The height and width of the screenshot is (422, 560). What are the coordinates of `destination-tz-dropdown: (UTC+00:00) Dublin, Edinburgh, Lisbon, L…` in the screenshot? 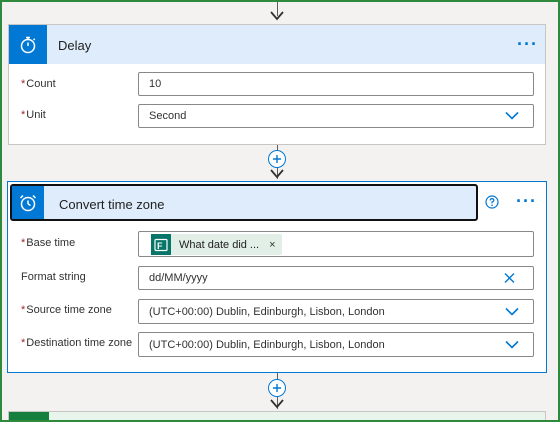 It's located at (336, 344).